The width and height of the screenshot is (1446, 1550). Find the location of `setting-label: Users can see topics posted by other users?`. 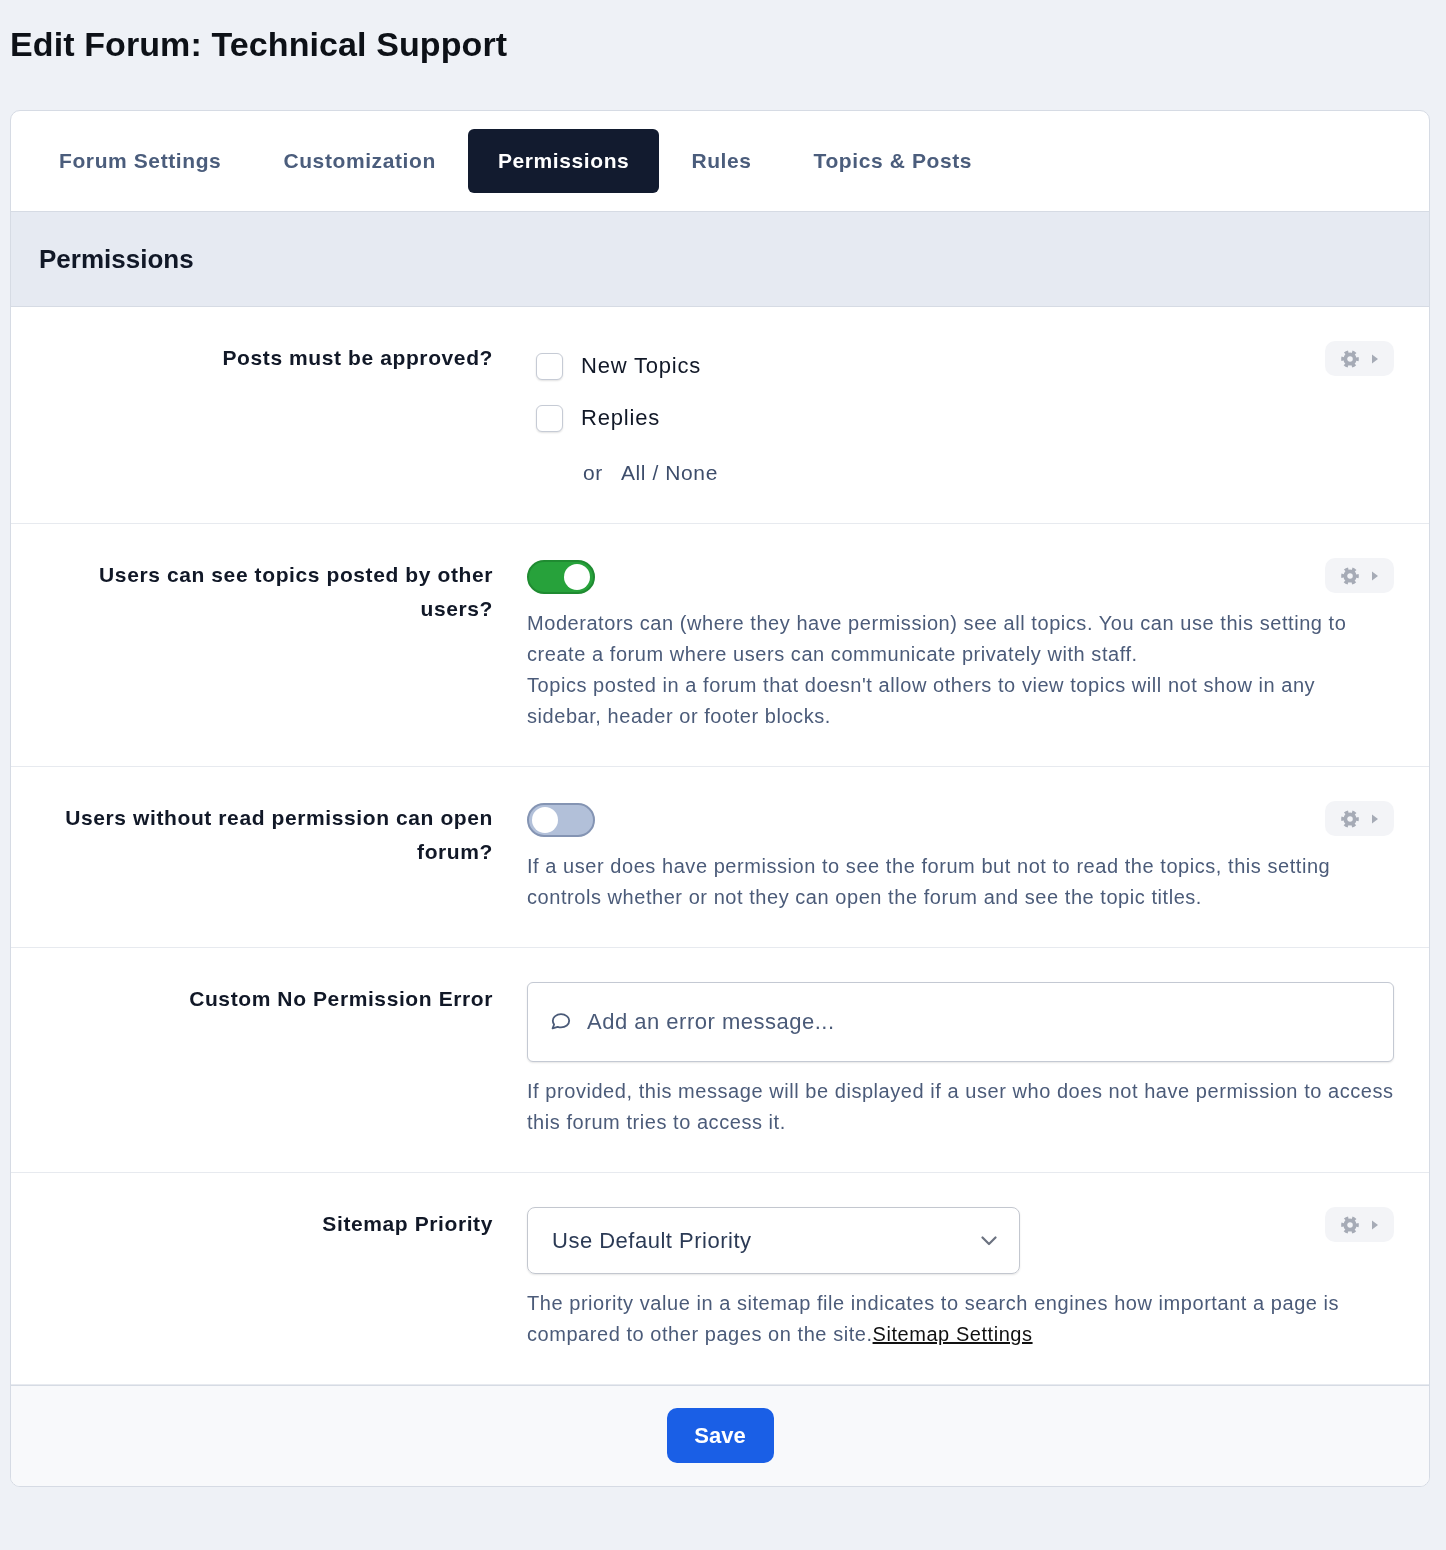

setting-label: Users can see topics posted by other users? is located at coordinates (296, 591).